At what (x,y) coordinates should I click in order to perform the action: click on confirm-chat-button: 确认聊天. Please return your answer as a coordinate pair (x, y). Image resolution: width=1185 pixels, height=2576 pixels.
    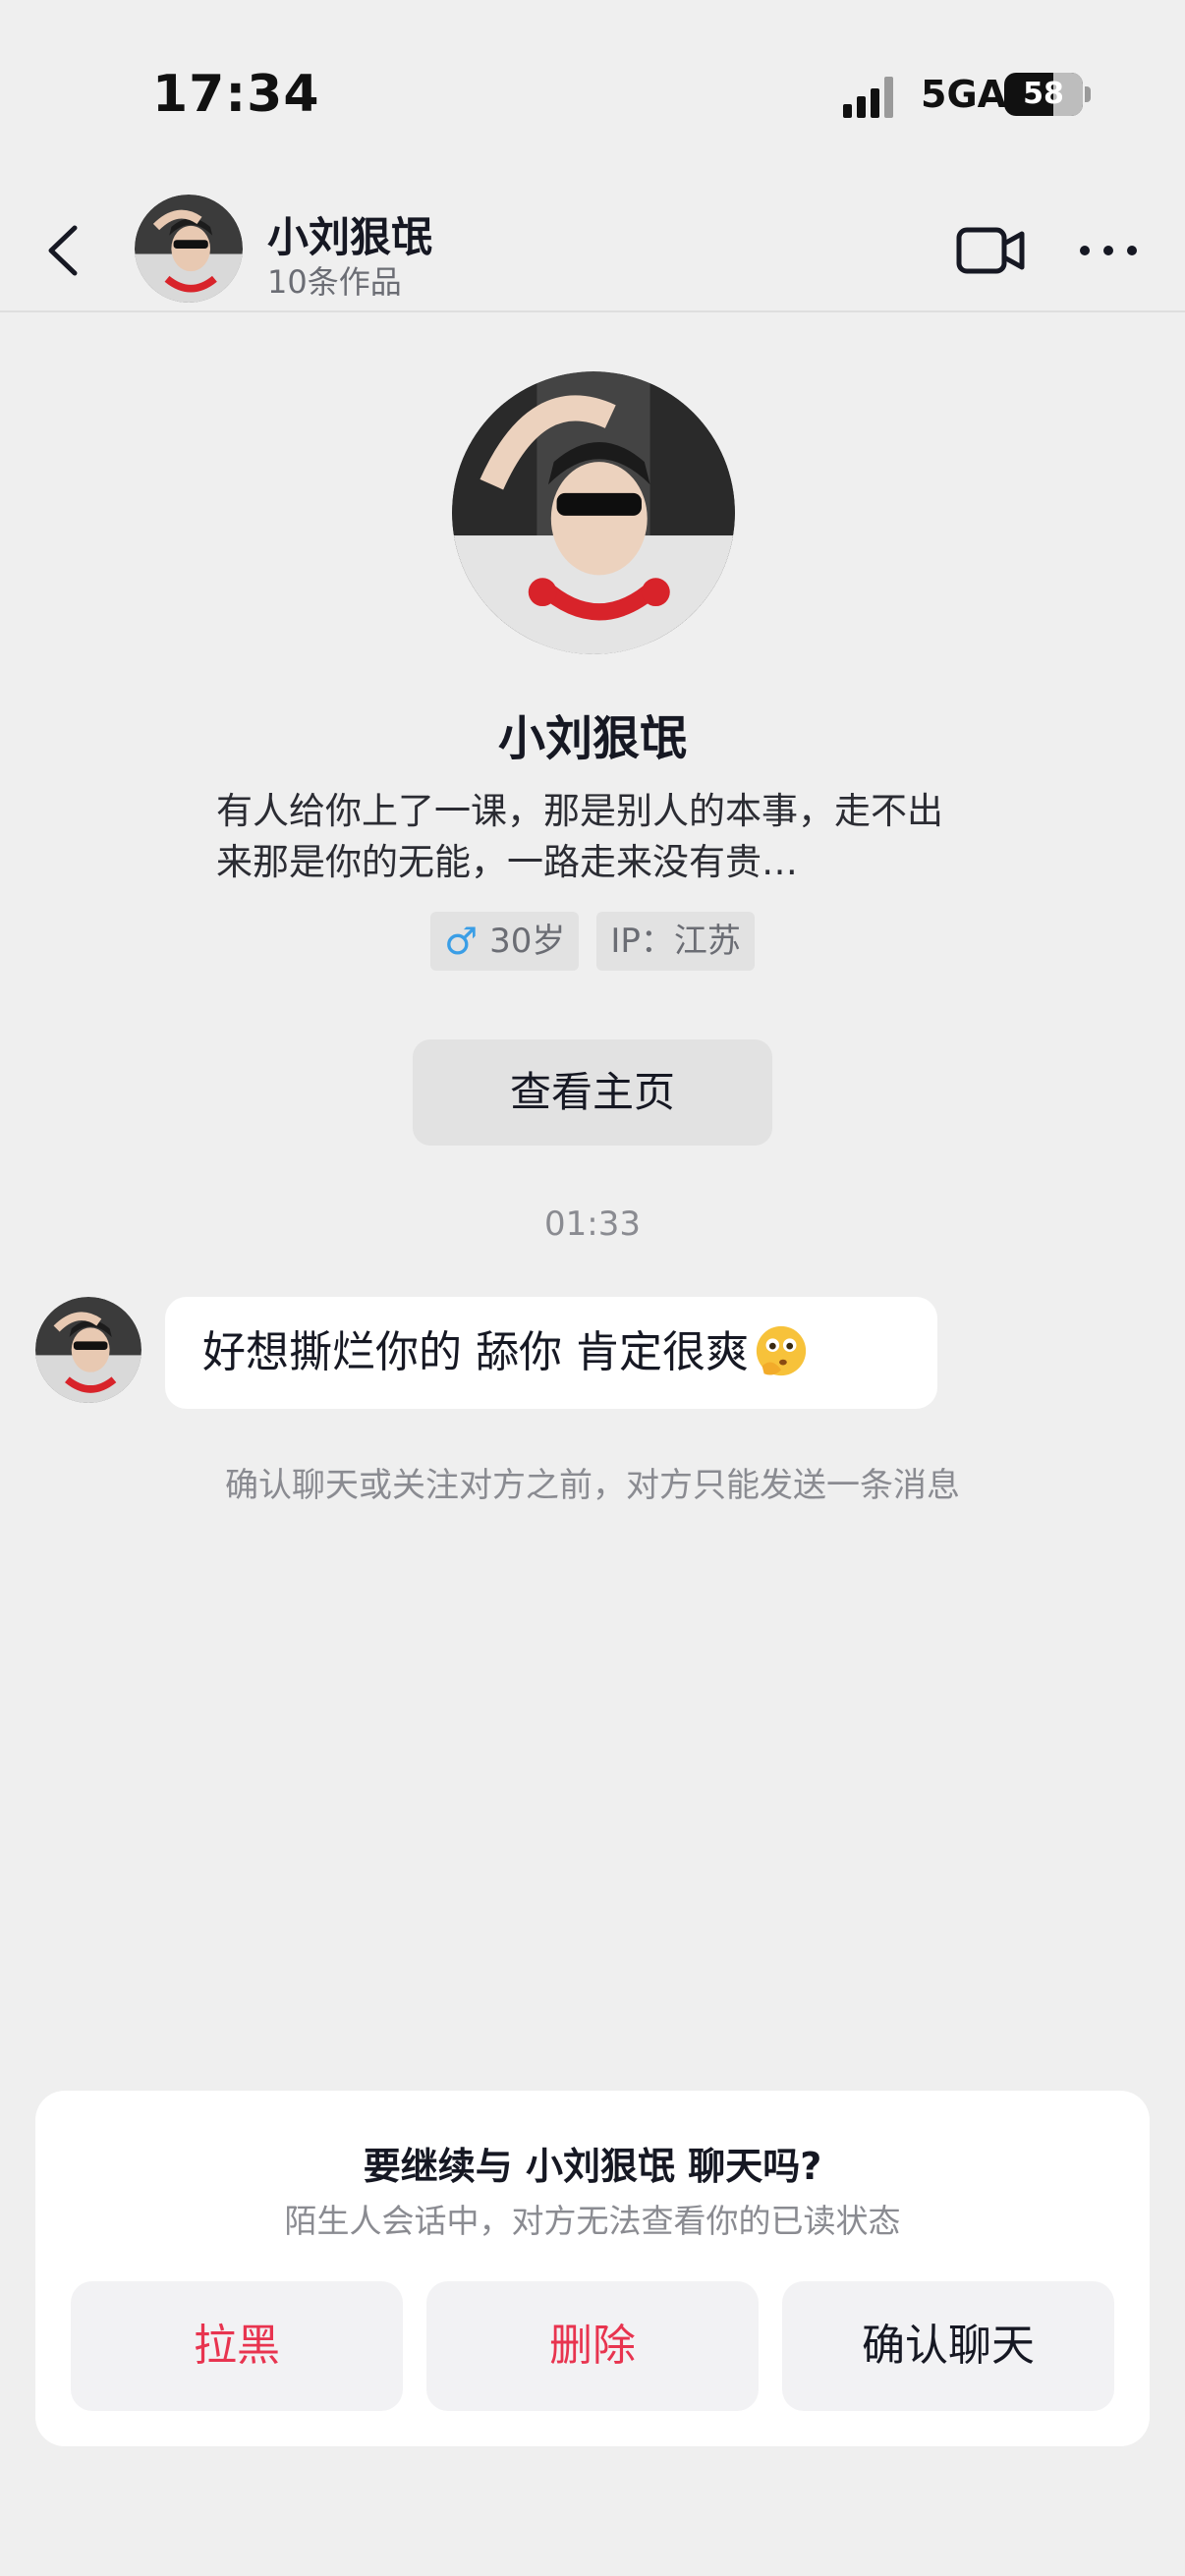
    Looking at the image, I should click on (948, 2346).